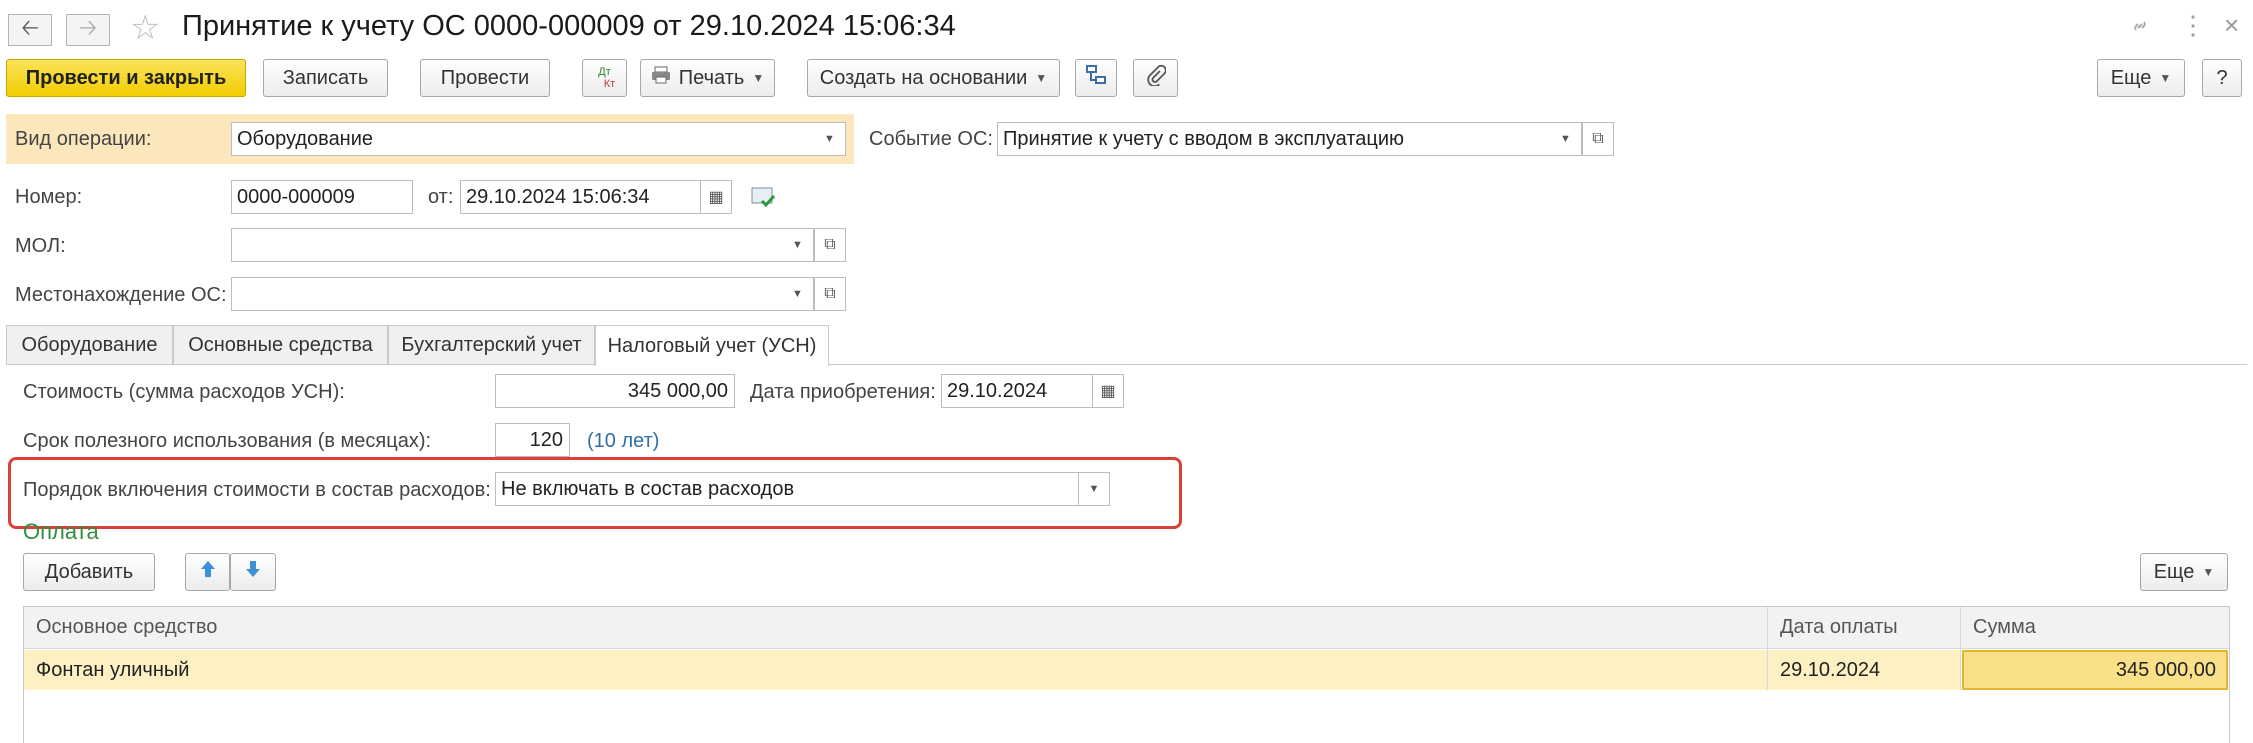 The image size is (2253, 743). What do you see at coordinates (2095, 628) in the screenshot?
I see `column-header-sum: Сумма` at bounding box center [2095, 628].